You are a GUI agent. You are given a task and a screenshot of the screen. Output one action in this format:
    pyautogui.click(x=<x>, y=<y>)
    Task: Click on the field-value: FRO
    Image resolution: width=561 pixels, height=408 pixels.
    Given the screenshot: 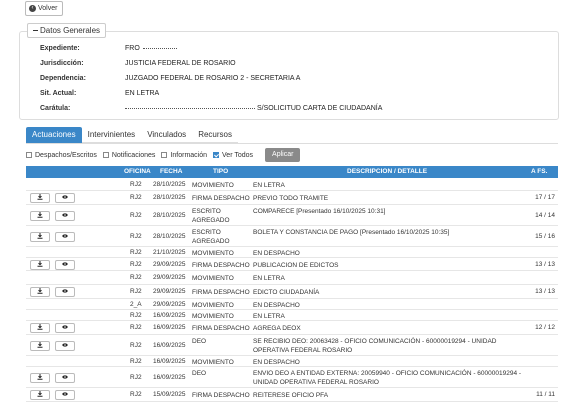 What is the action you would take?
    pyautogui.click(x=151, y=49)
    